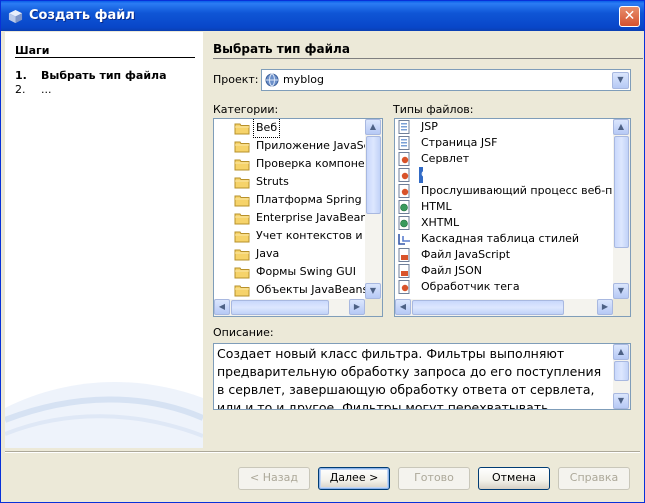  Describe the element at coordinates (315, 217) in the screenshot. I see `category-label: Enterprise JavaBeans` at that location.